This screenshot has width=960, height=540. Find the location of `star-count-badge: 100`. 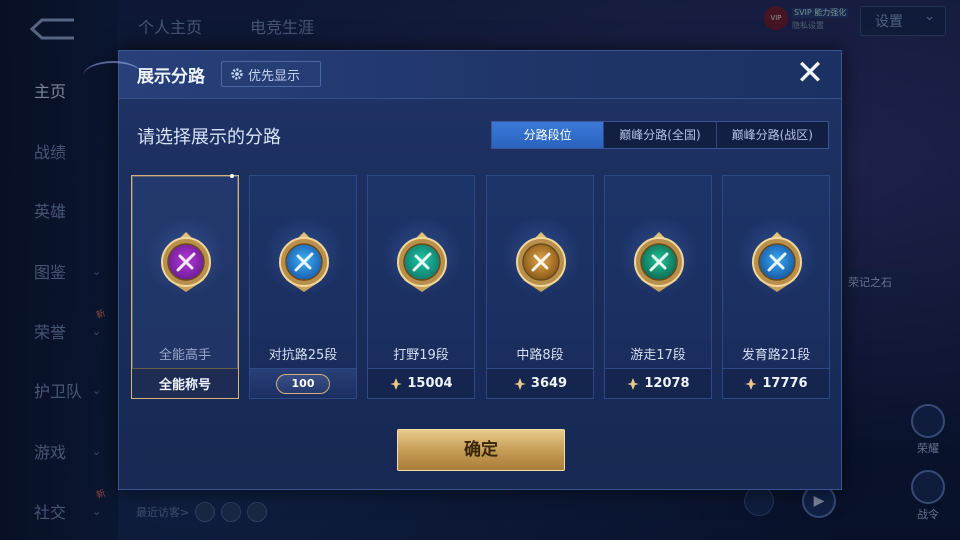

star-count-badge: 100 is located at coordinates (303, 383).